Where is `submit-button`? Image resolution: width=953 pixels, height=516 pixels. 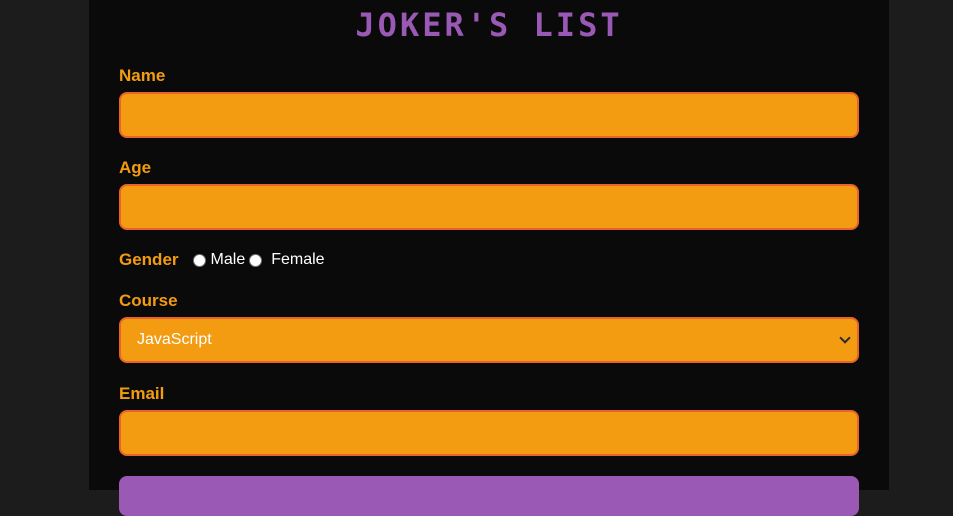
submit-button is located at coordinates (489, 496).